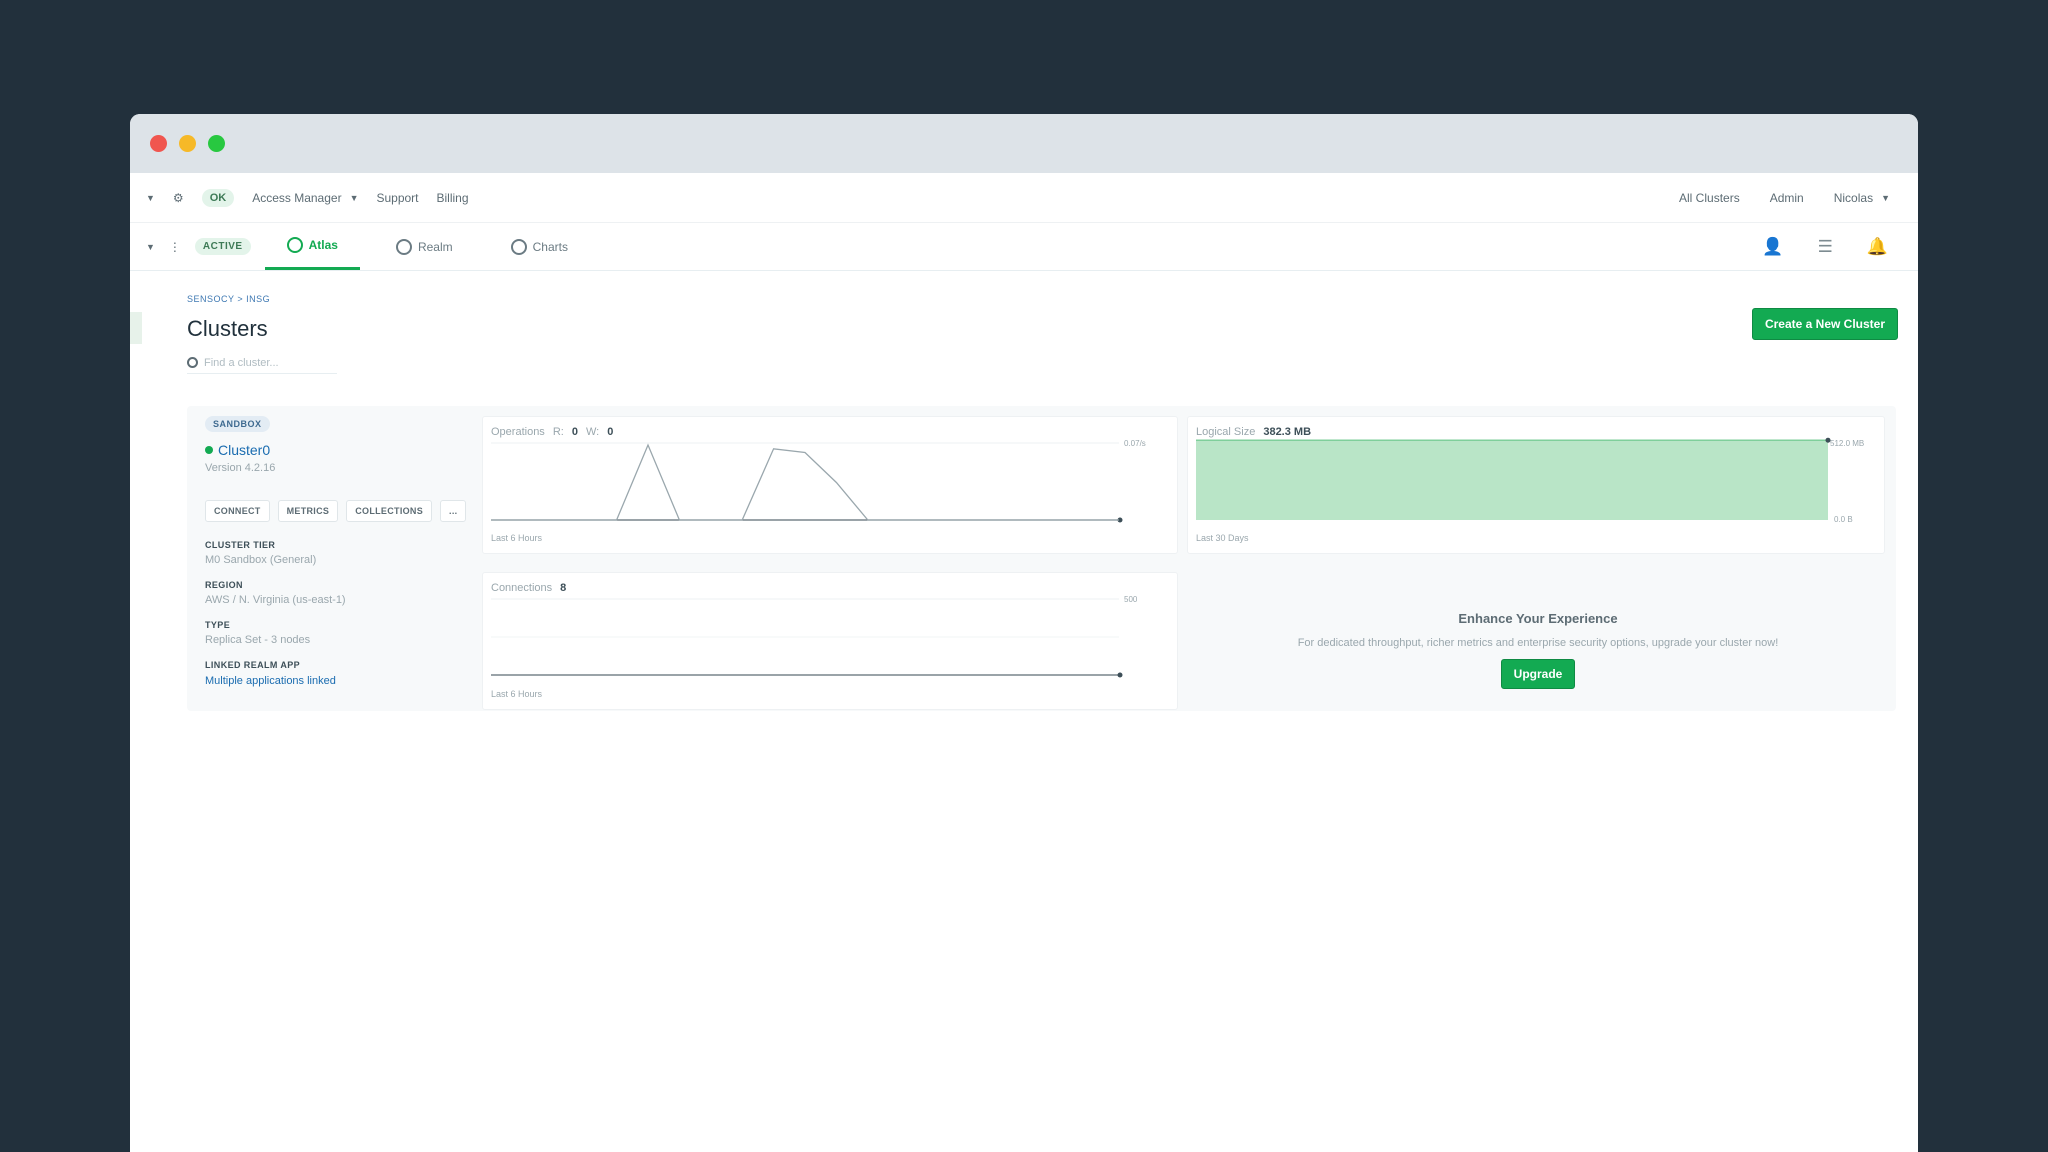 This screenshot has width=2048, height=1152. Describe the element at coordinates (517, 694) in the screenshot. I see `conn-footer: Last 6 Hours` at that location.